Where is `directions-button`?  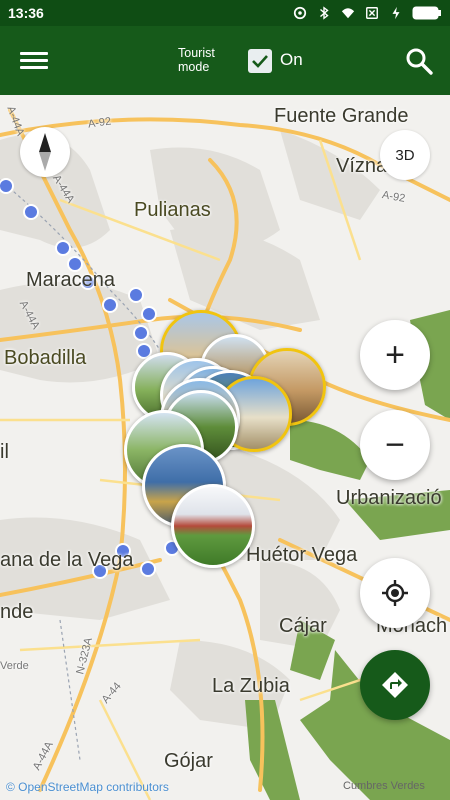 directions-button is located at coordinates (395, 685).